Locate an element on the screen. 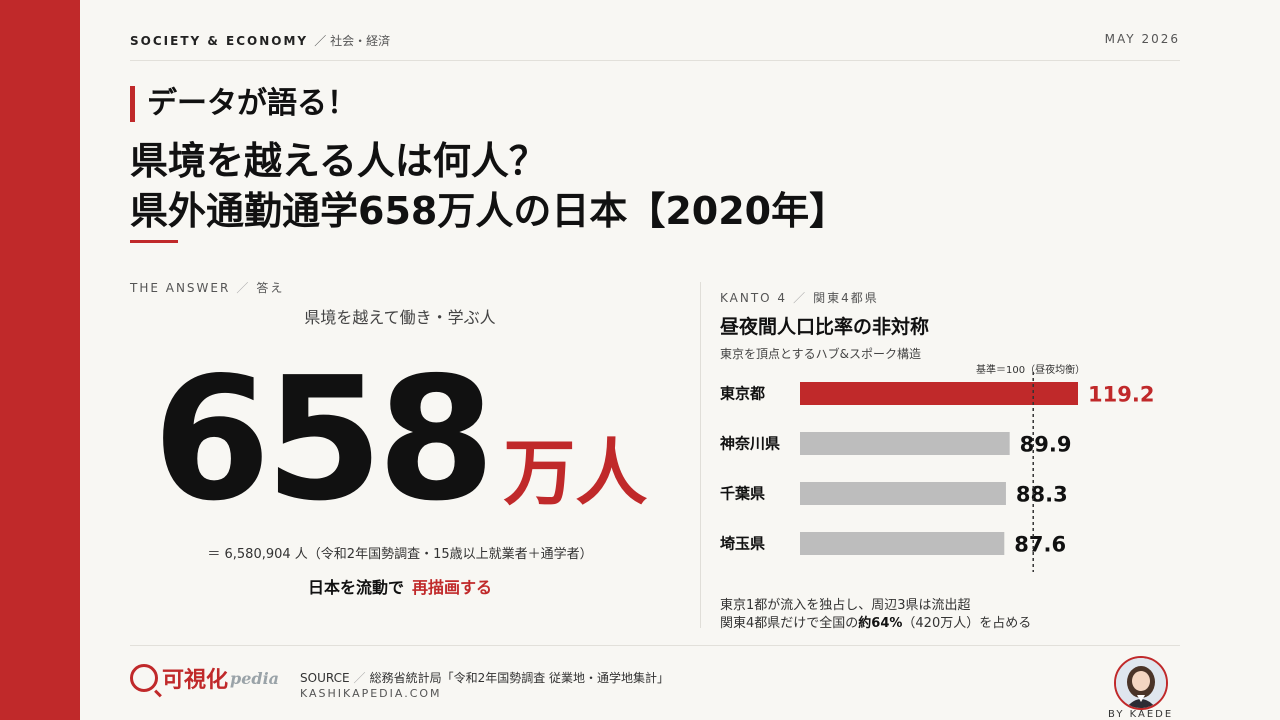 The image size is (1280, 720). site-url: KASHIKAPEDIA.COM is located at coordinates (371, 693).